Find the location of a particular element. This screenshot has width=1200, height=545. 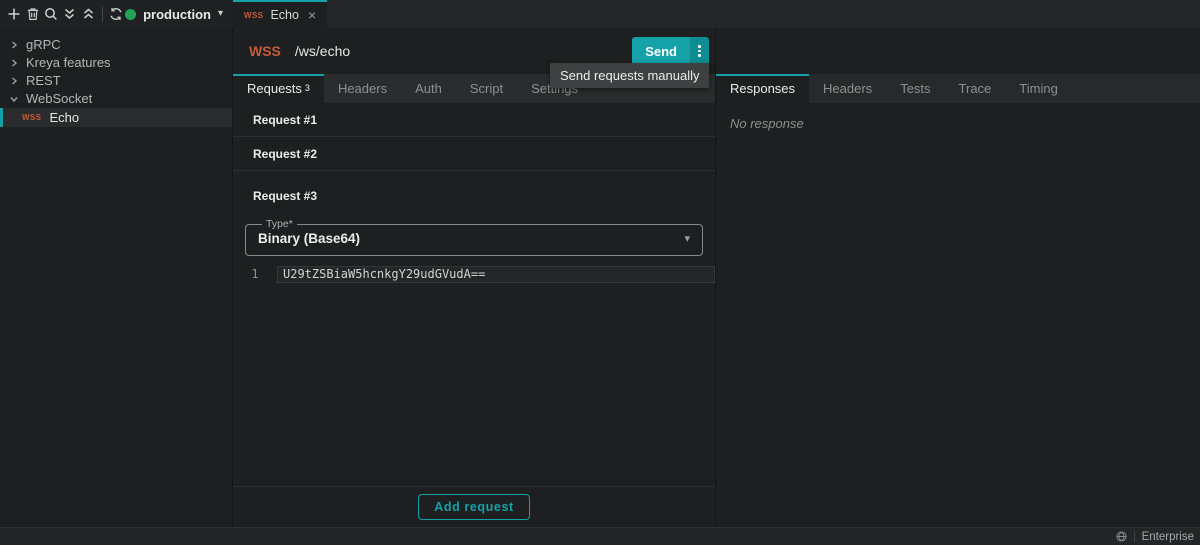

send-button-group: Send is located at coordinates (670, 51).